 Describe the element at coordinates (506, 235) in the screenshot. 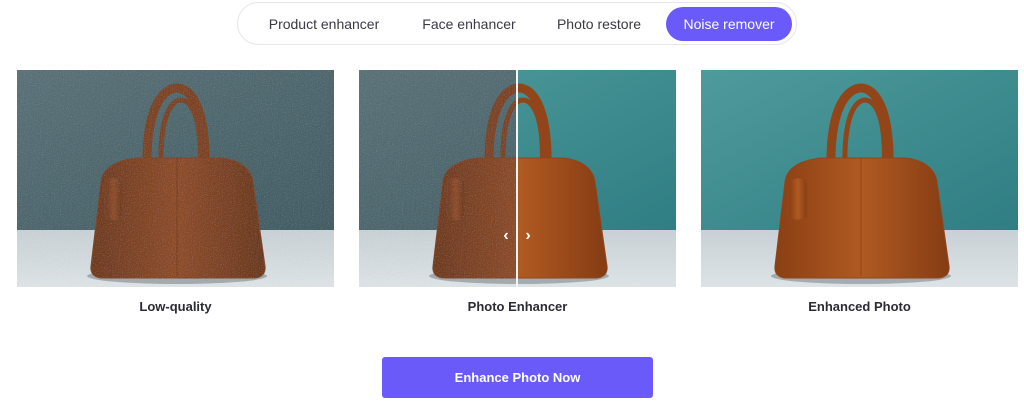

I see `chevron-left-icon: ‹` at that location.